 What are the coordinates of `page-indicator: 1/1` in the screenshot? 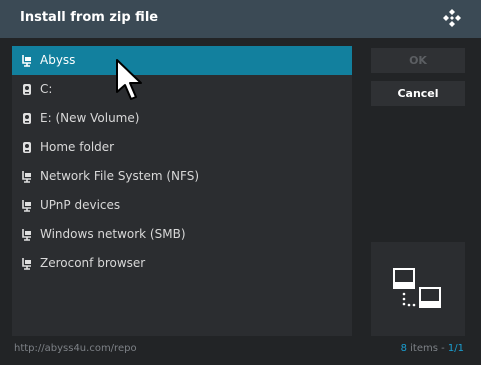 It's located at (455, 348).